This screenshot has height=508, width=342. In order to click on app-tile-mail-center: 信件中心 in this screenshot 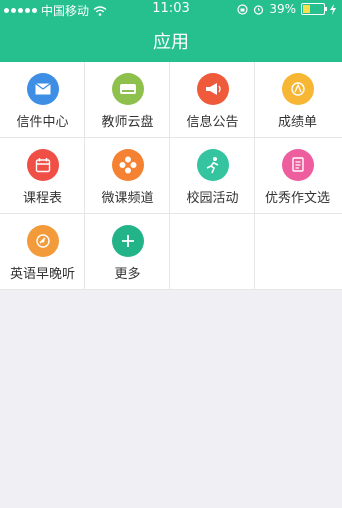, I will do `click(42, 100)`.